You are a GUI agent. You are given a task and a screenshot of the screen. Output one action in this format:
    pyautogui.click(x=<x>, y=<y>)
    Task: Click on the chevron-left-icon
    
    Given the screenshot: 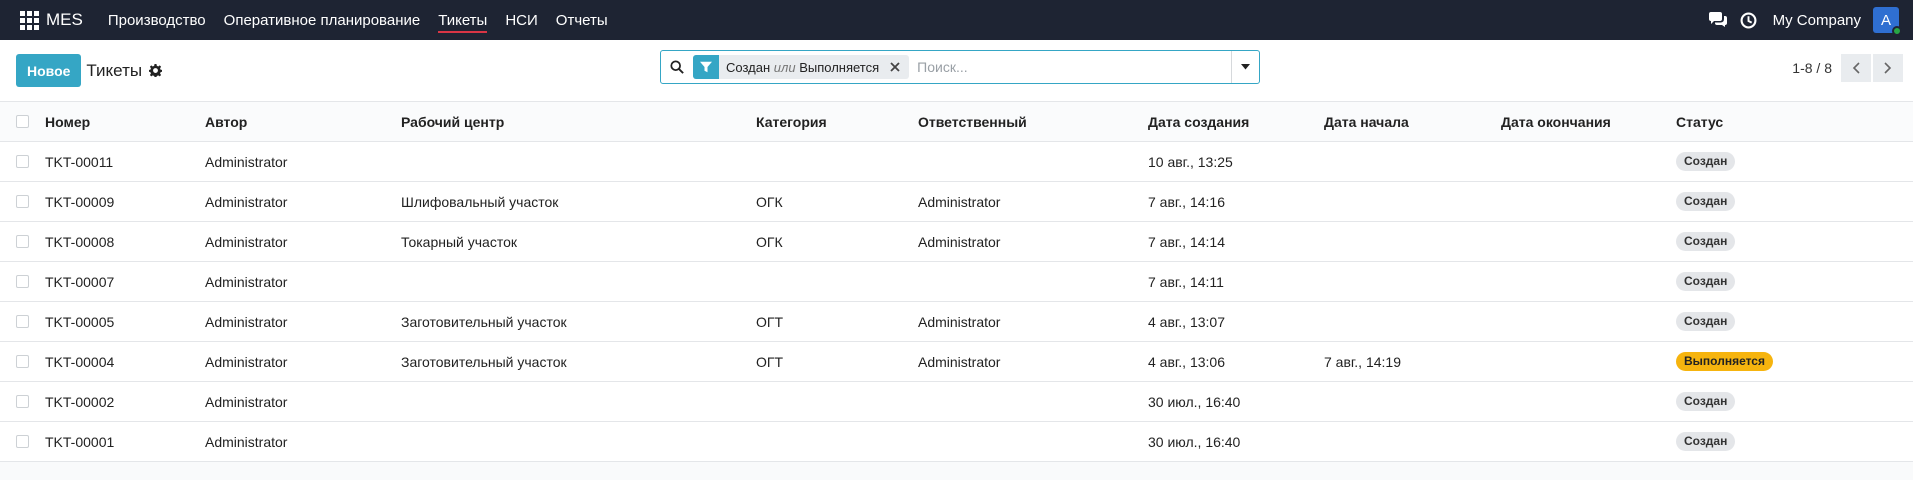 What is the action you would take?
    pyautogui.click(x=1856, y=68)
    